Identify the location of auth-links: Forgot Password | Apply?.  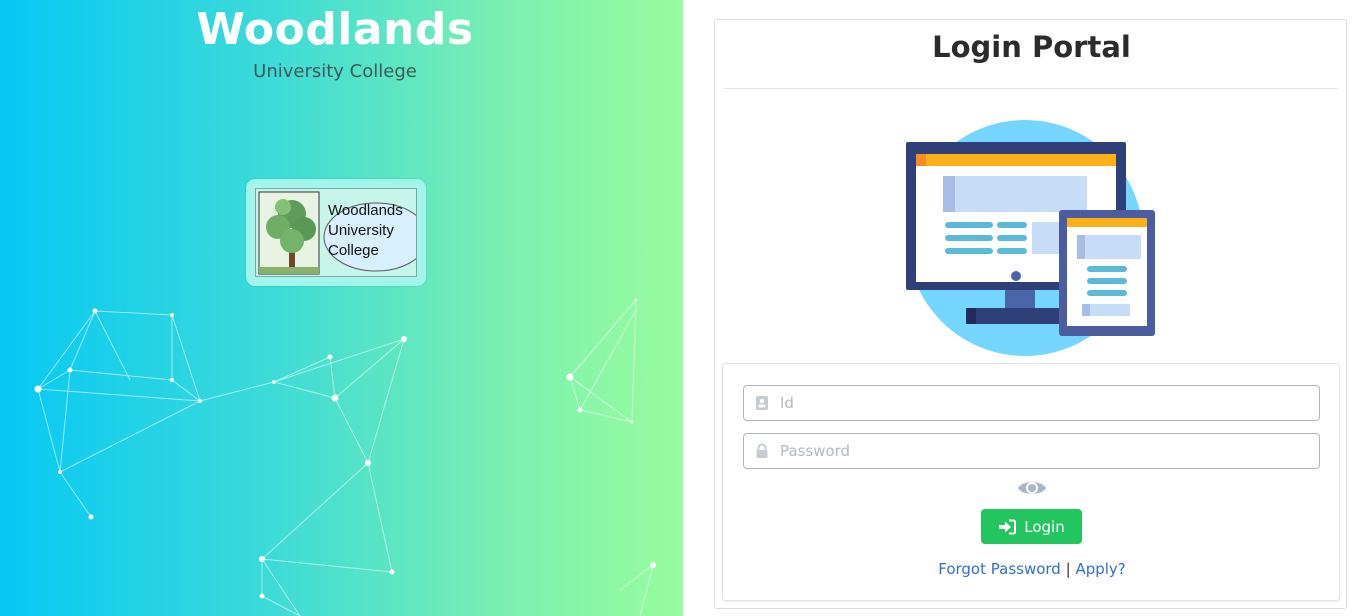
(1032, 569).